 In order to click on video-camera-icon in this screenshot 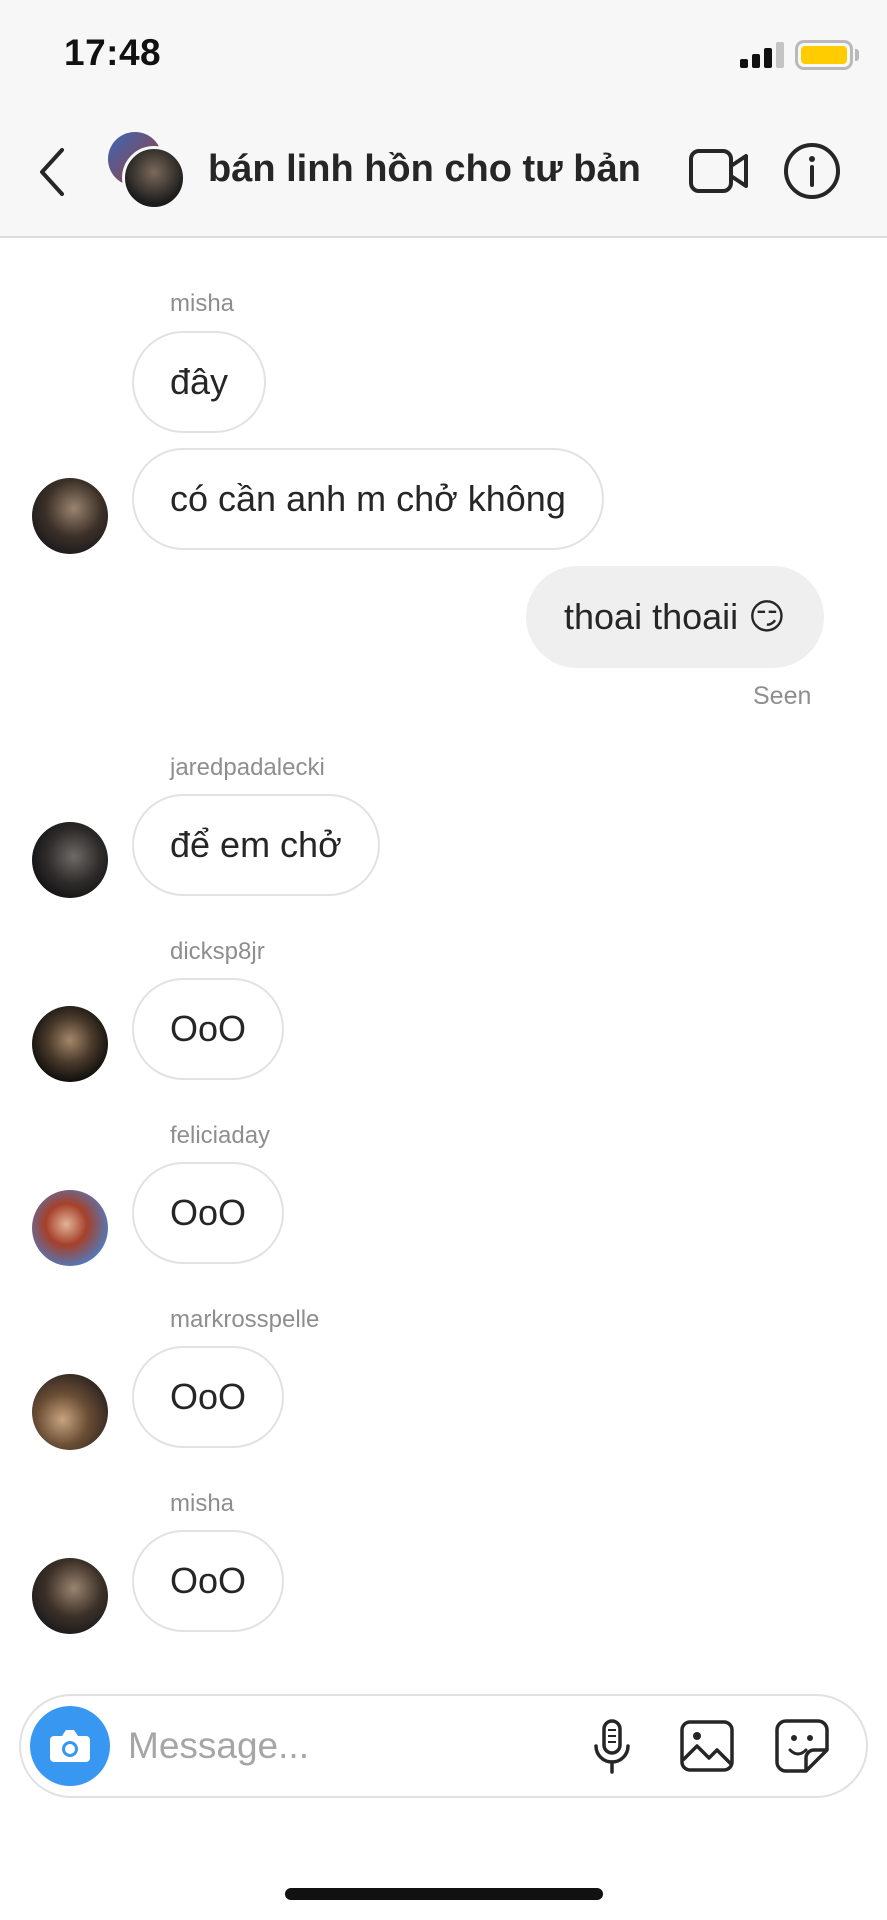, I will do `click(718, 171)`.